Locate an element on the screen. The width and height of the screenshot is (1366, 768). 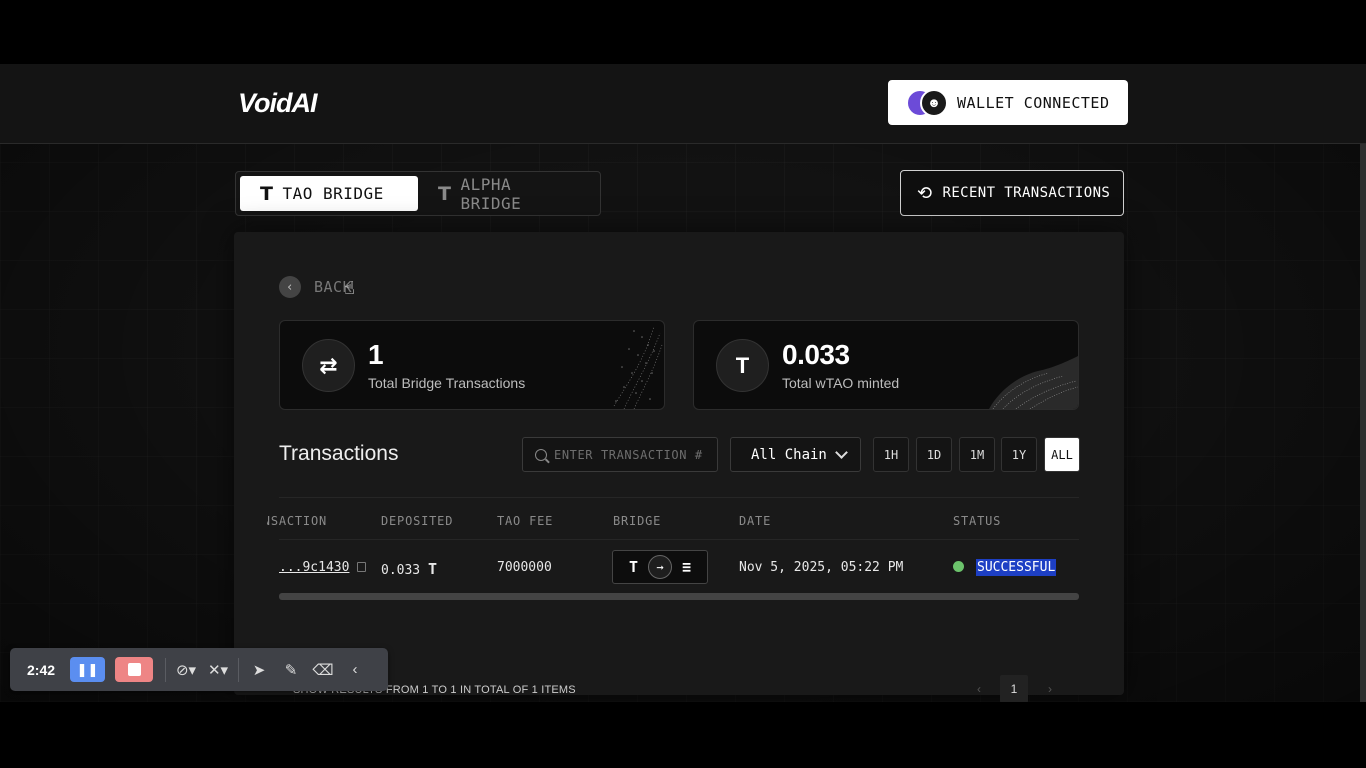
history-icon: ⟲ is located at coordinates (925, 193).